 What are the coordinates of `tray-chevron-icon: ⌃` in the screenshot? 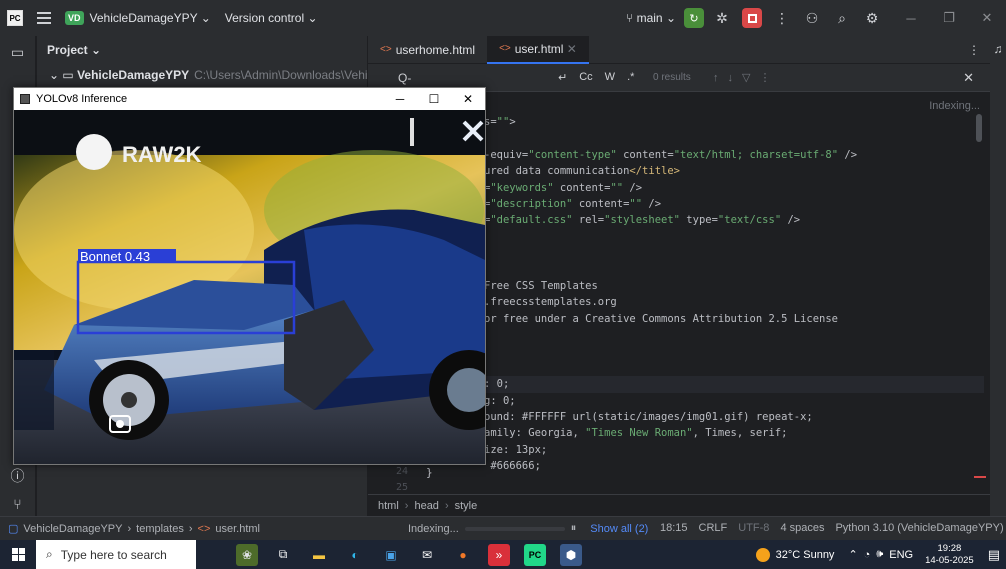 It's located at (852, 554).